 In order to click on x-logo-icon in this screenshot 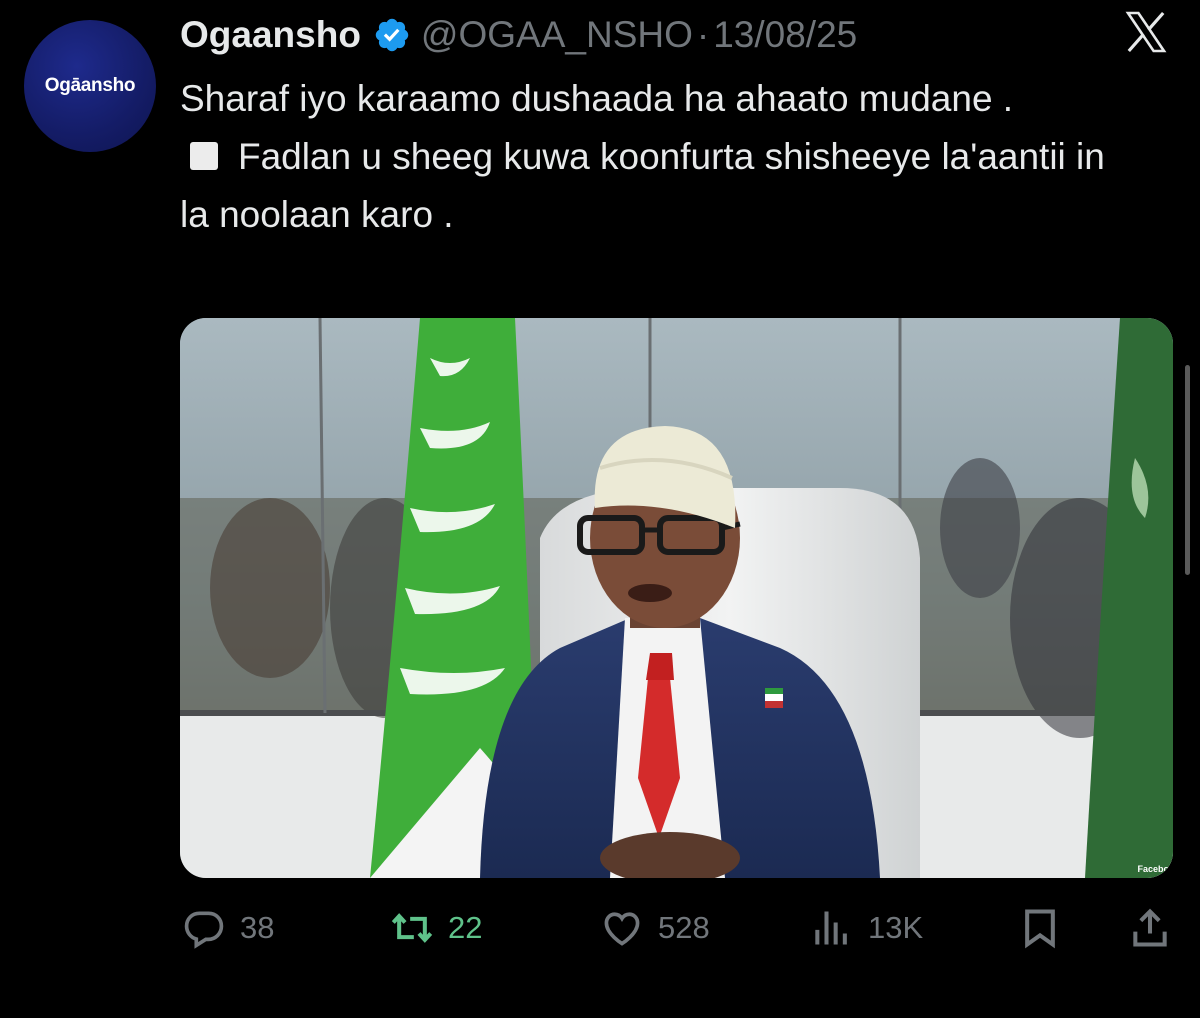, I will do `click(1146, 32)`.